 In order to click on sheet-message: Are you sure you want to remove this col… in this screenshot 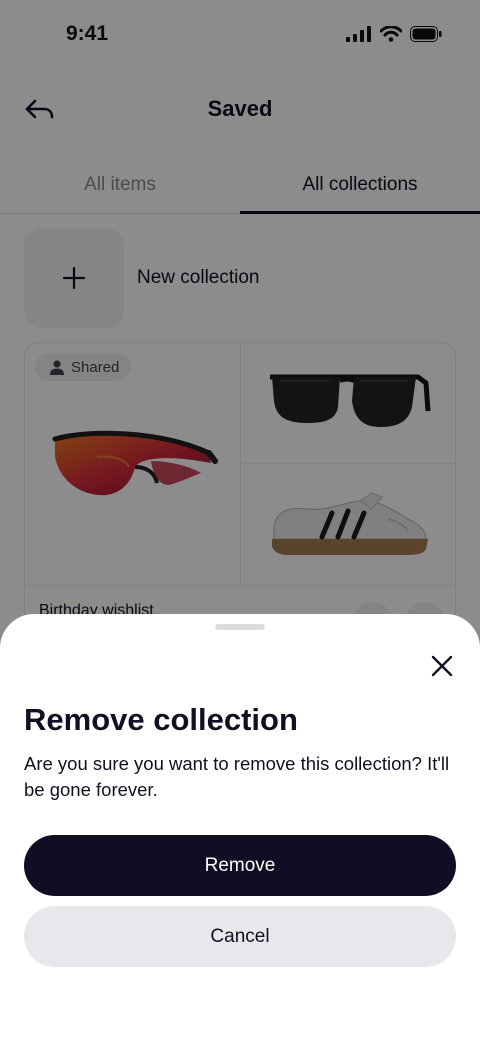, I will do `click(237, 776)`.